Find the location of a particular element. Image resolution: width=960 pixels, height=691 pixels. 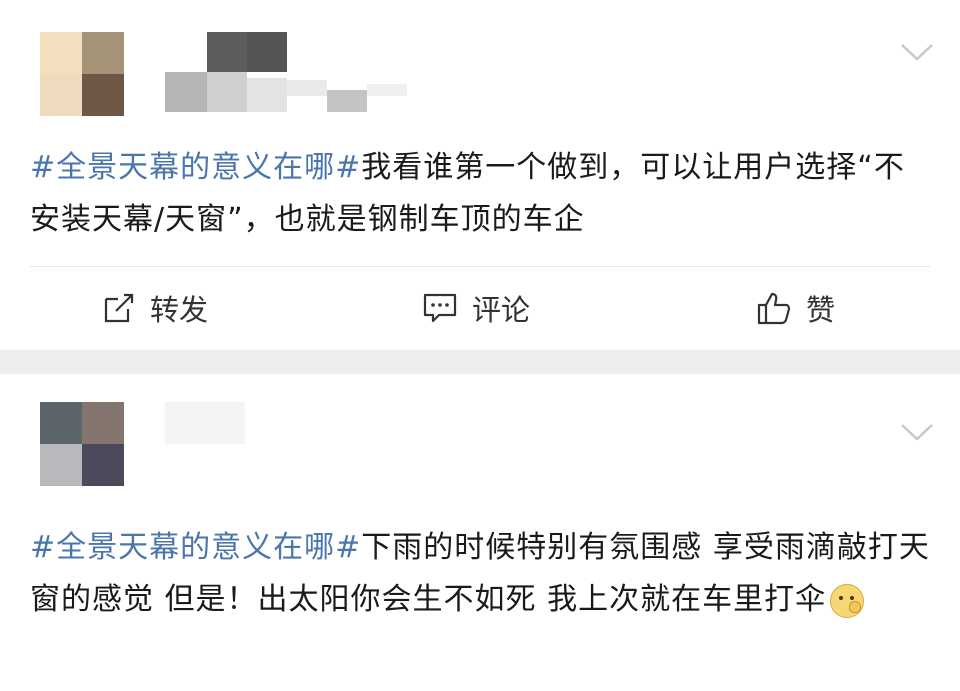

smirk-emoji-icon is located at coordinates (847, 600).